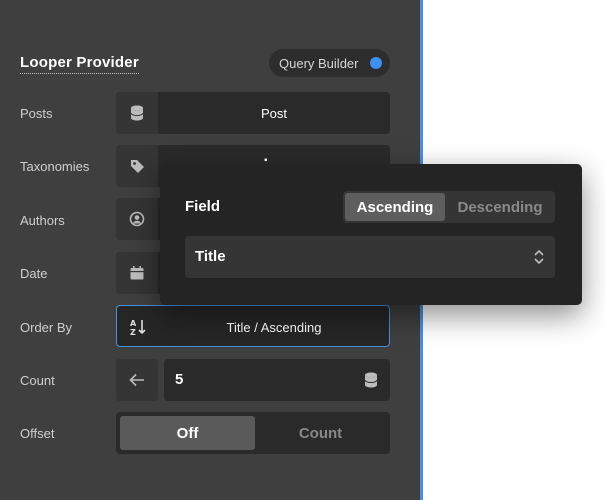  What do you see at coordinates (37, 380) in the screenshot?
I see `count-label: Count` at bounding box center [37, 380].